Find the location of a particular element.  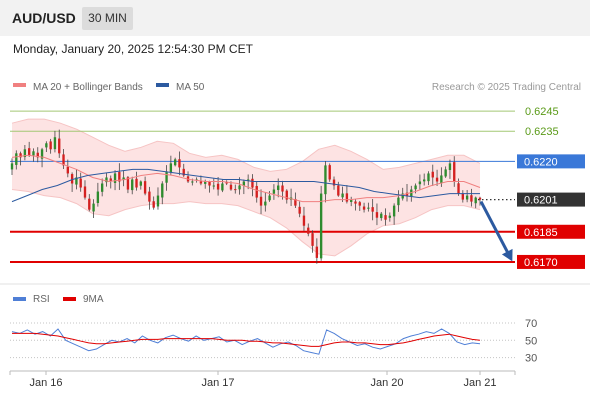

bollinger-lower-line is located at coordinates (246, 223).